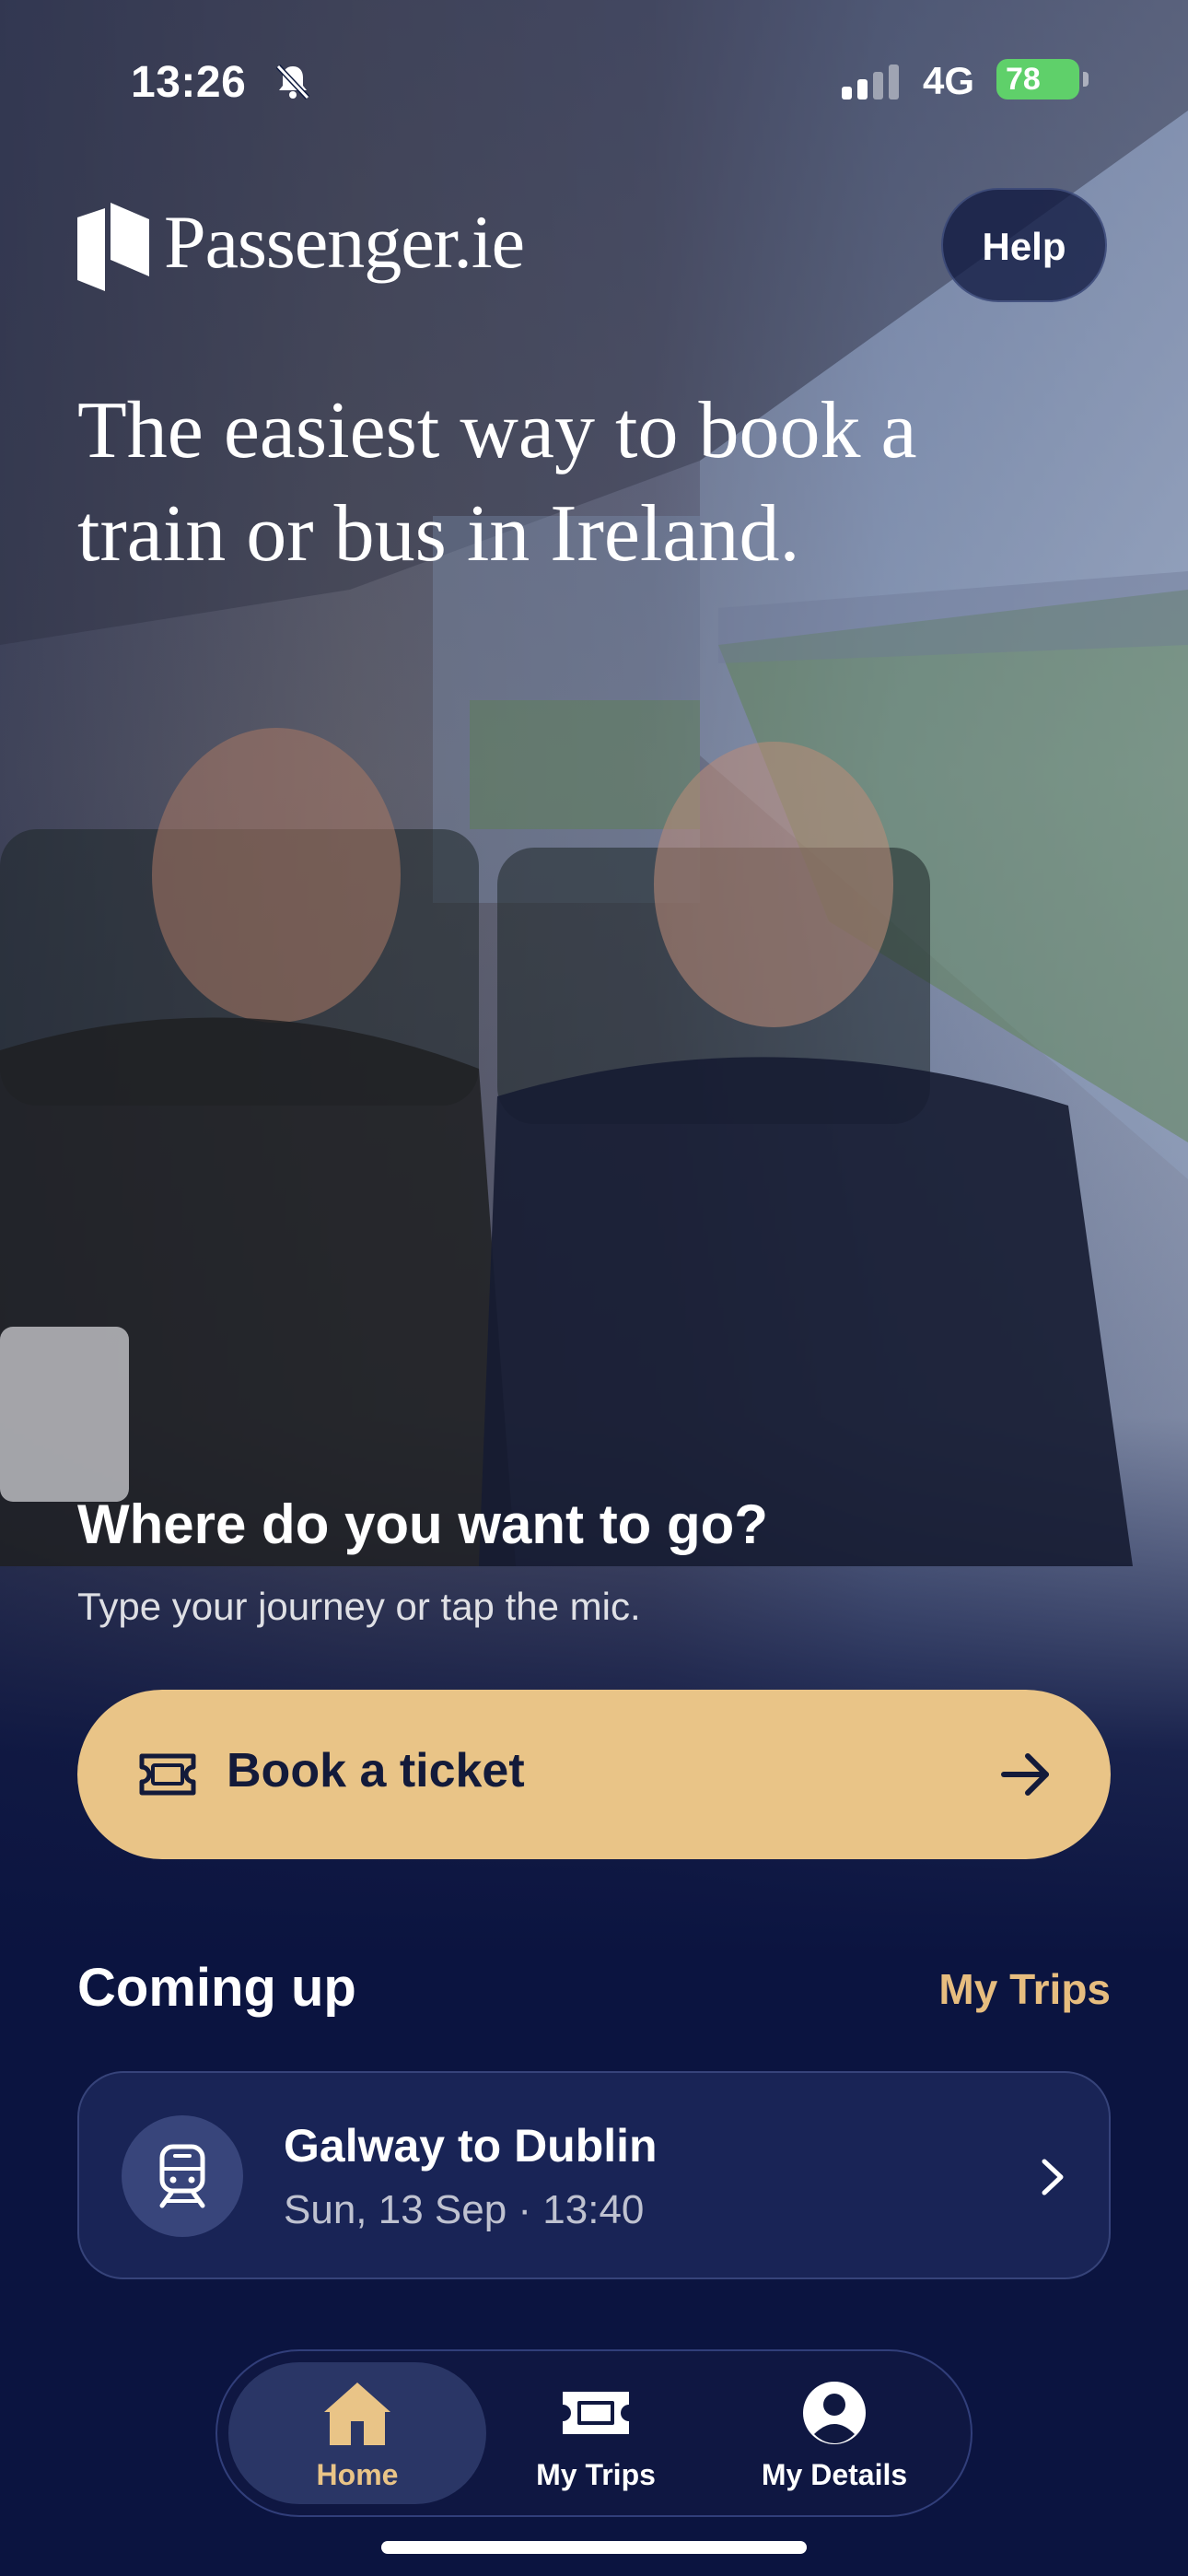 This screenshot has height=2576, width=1188. What do you see at coordinates (113, 247) in the screenshot?
I see `passenger-logo-icon` at bounding box center [113, 247].